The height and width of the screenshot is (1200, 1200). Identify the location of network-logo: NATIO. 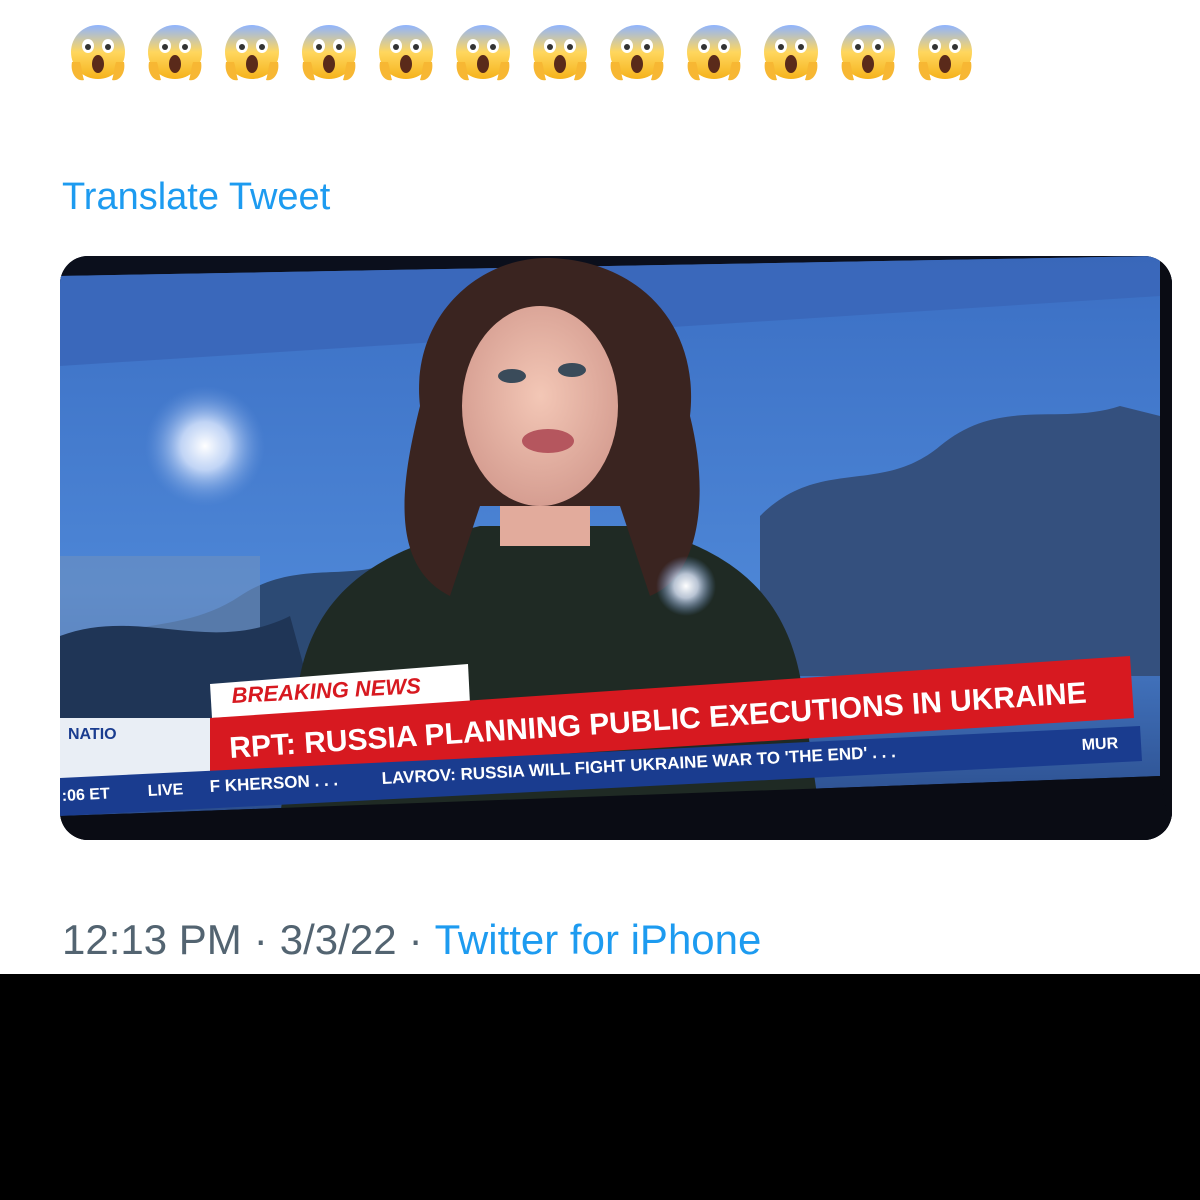
(92, 734).